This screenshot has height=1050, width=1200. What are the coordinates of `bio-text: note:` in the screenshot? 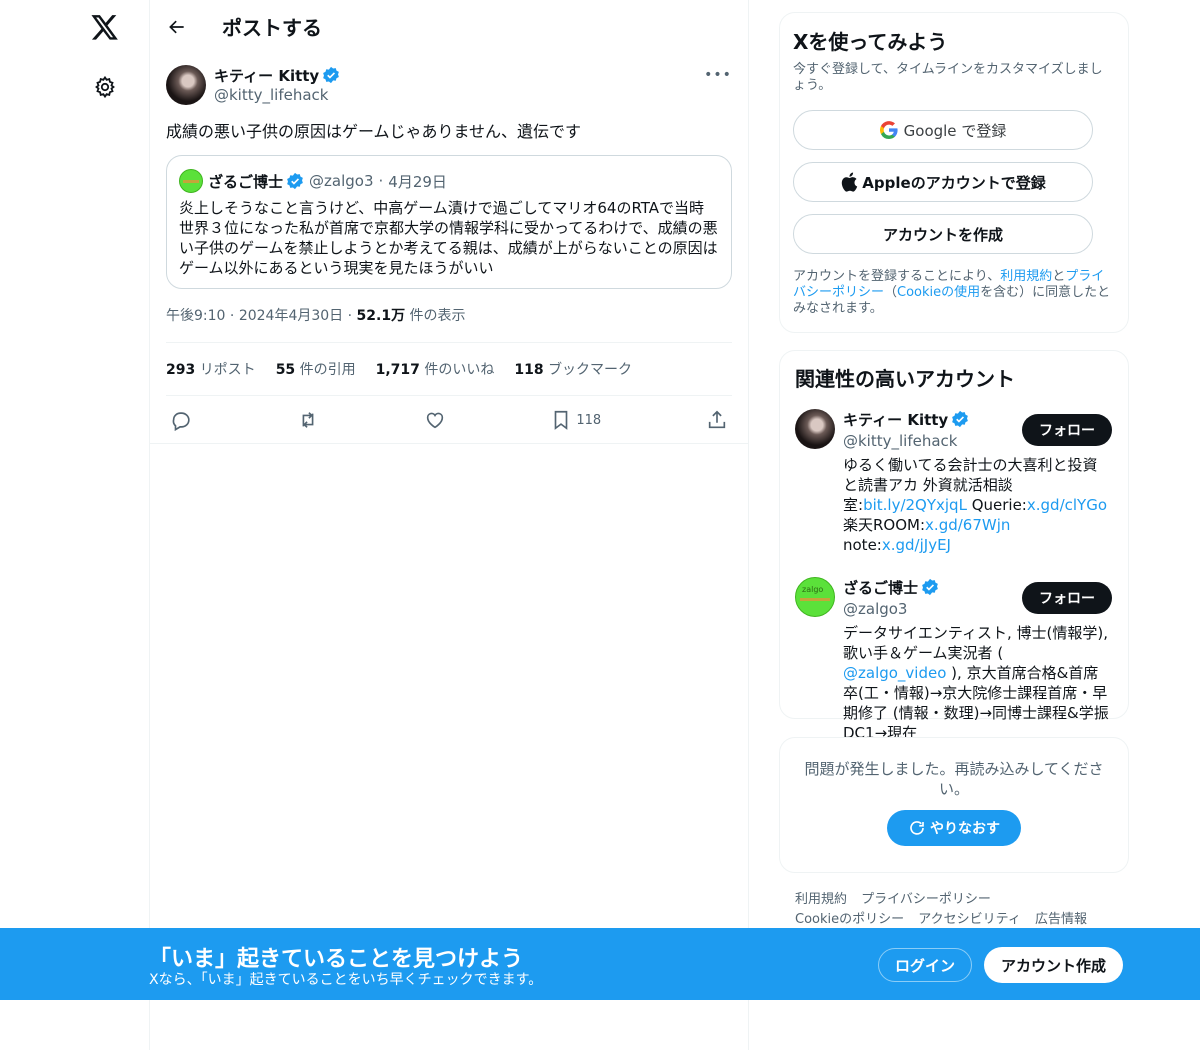 It's located at (862, 545).